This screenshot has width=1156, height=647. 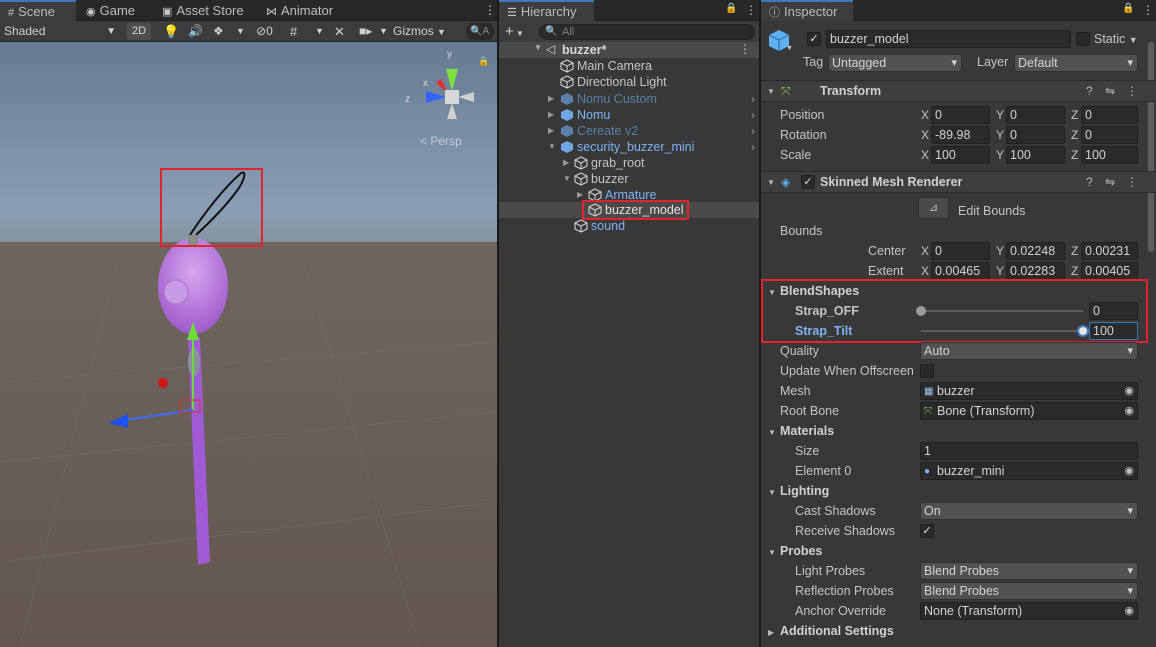 What do you see at coordinates (895, 63) in the screenshot?
I see `tag-dropdown: Untagged` at bounding box center [895, 63].